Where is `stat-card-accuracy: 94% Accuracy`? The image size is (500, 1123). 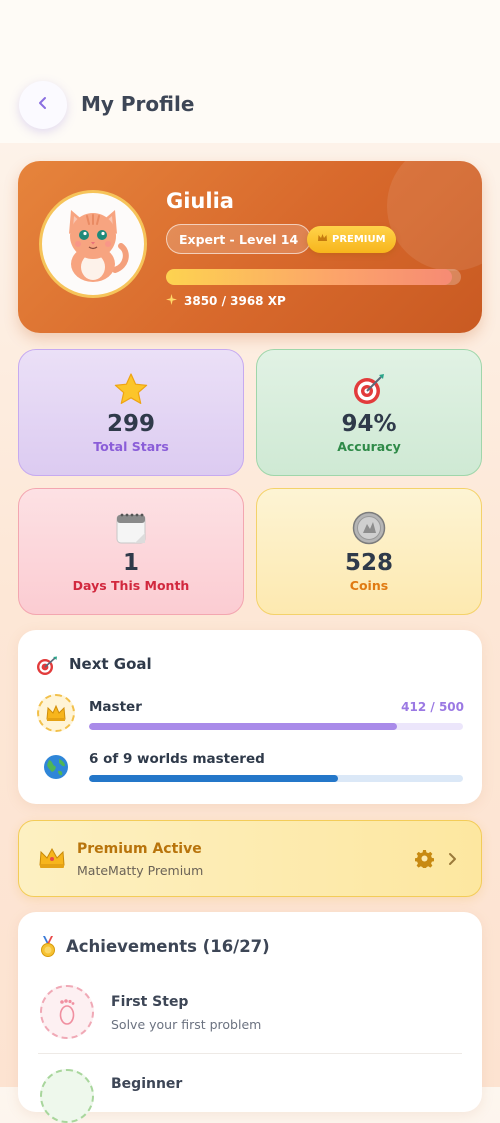
stat-card-accuracy: 94% Accuracy is located at coordinates (369, 412).